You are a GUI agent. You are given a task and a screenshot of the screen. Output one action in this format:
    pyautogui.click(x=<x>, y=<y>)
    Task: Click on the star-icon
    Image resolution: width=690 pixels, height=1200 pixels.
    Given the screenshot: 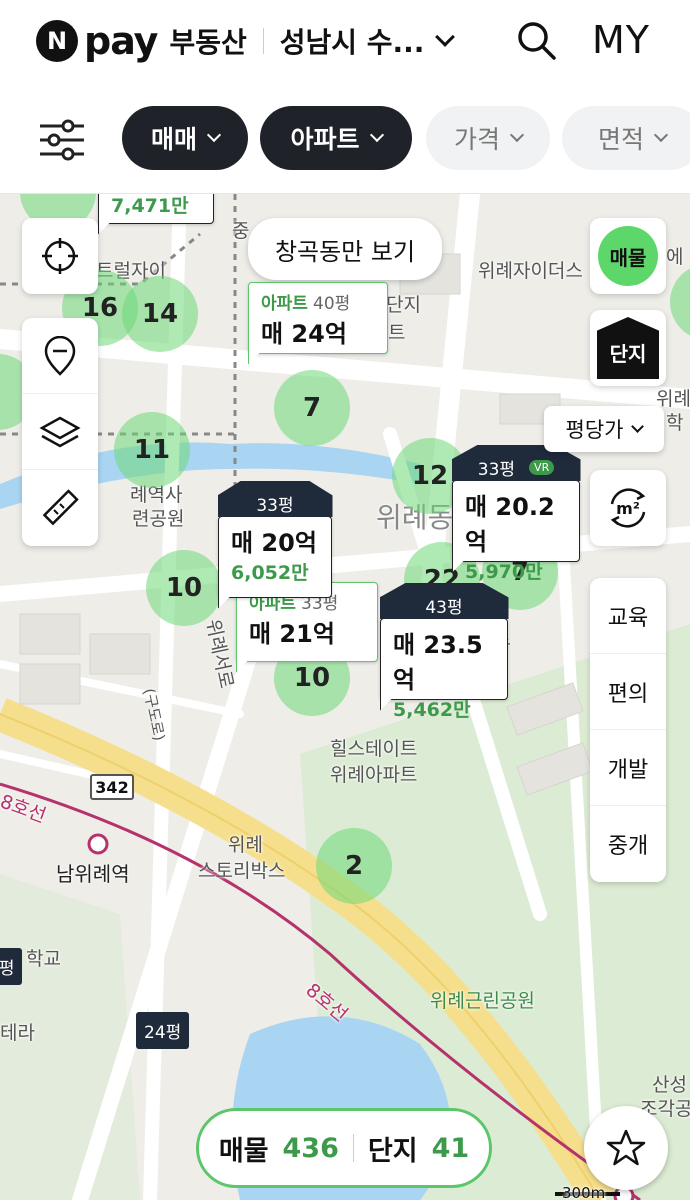 What is the action you would take?
    pyautogui.click(x=626, y=1147)
    